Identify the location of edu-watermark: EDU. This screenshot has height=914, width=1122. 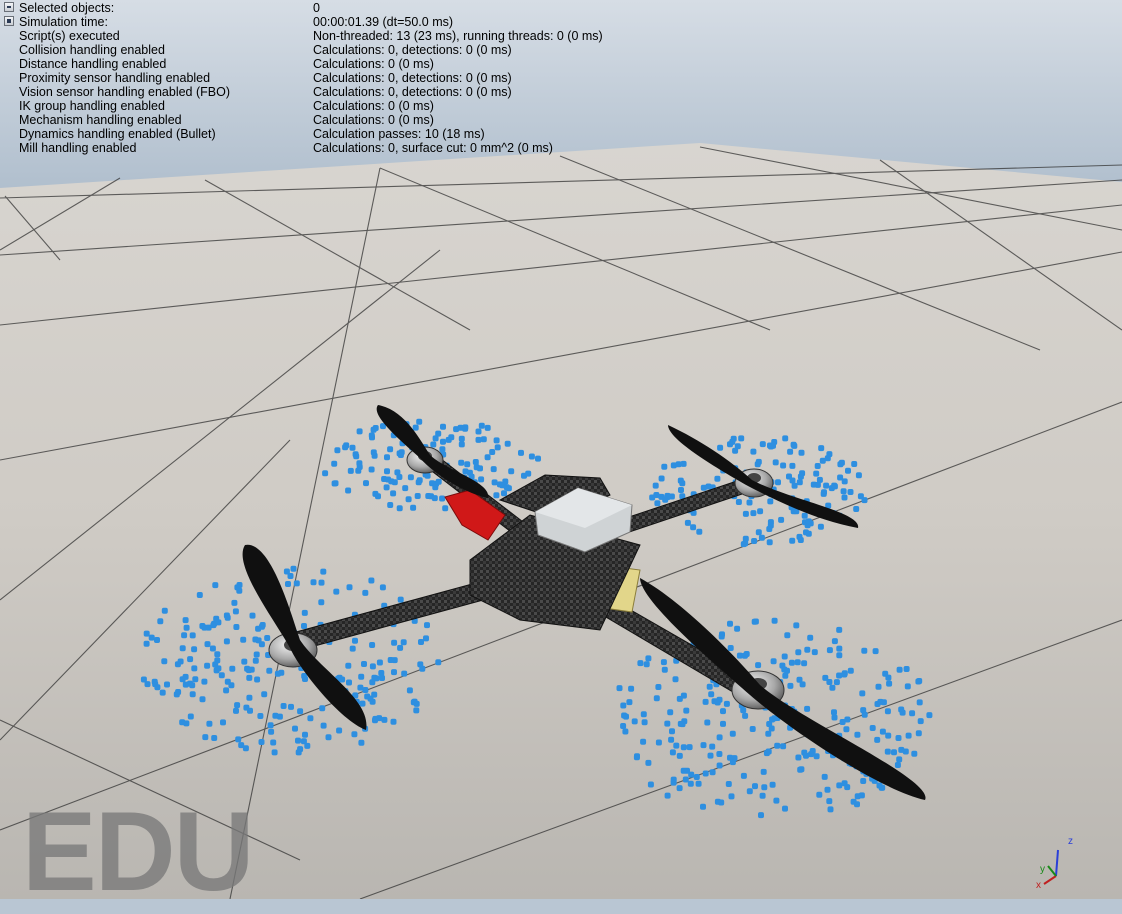
(138, 851).